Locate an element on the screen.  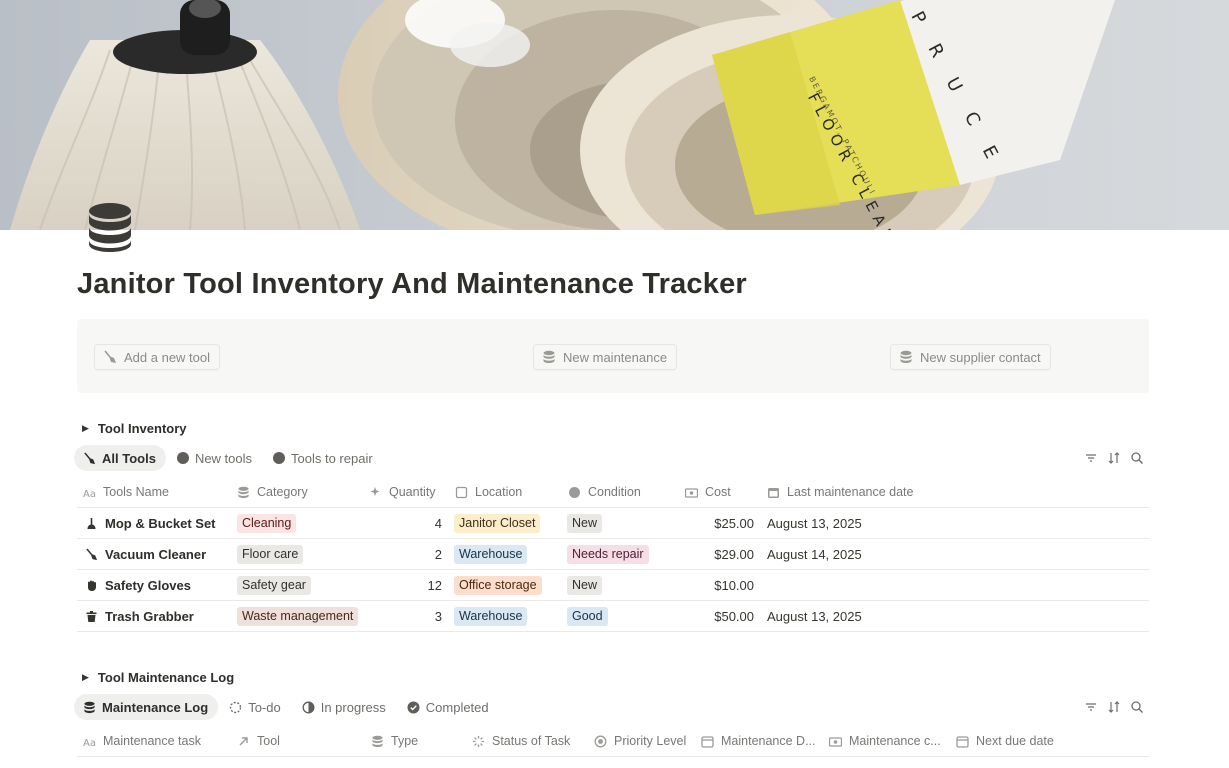
tab-completed: Completed is located at coordinates (448, 707).